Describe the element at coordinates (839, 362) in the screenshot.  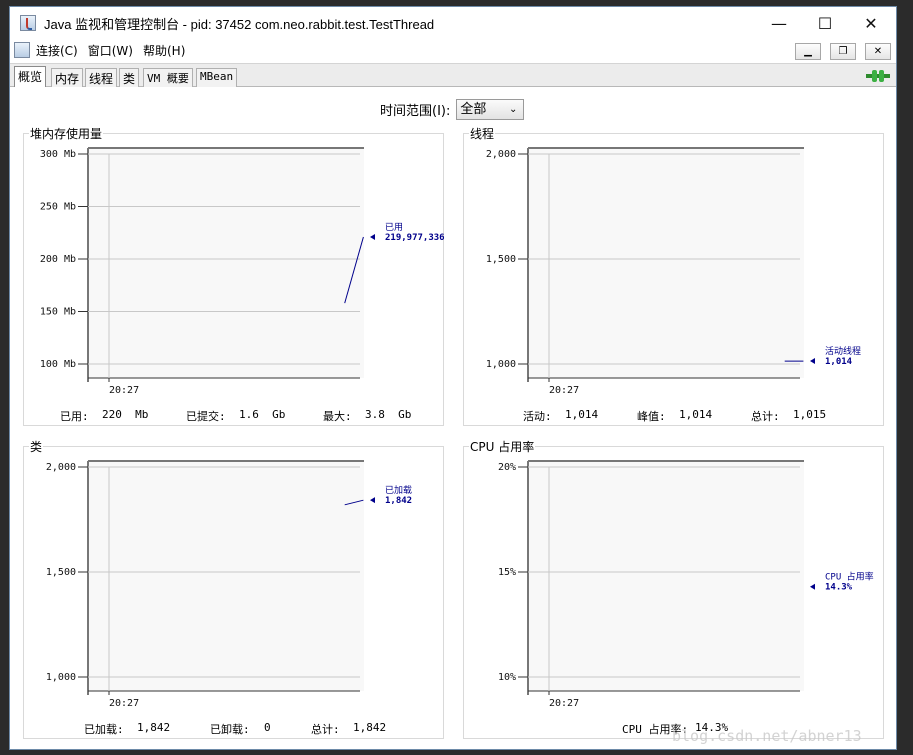
I see `series-value-label: 1,014` at that location.